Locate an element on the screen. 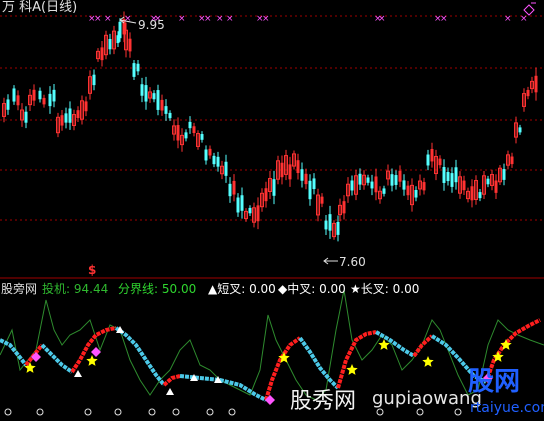 This screenshot has width=544, height=421. indicator-name: 股旁网 is located at coordinates (19, 289).